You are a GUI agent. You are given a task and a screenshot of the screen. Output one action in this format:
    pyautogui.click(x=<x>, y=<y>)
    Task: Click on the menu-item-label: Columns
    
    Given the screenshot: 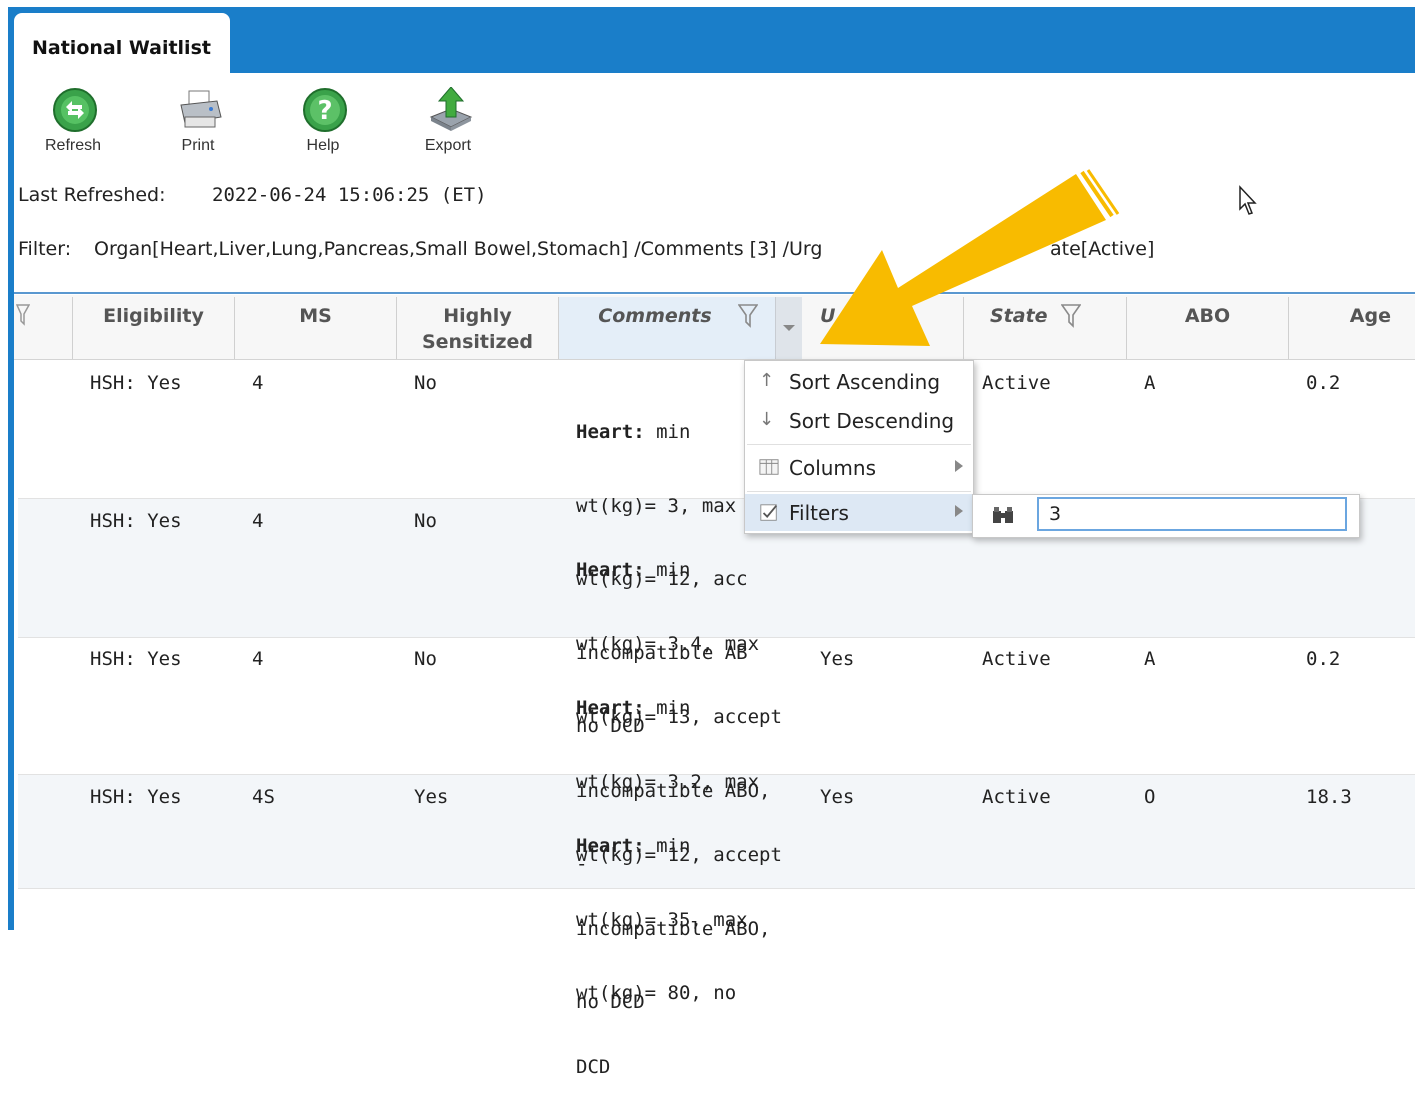 What is the action you would take?
    pyautogui.click(x=833, y=468)
    